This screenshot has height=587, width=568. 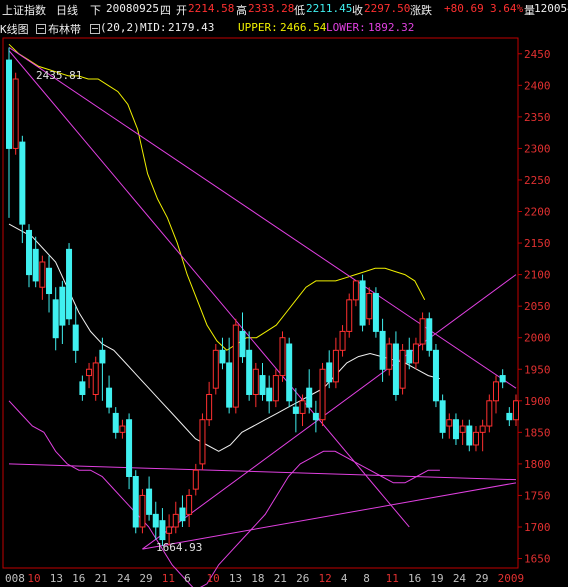 I want to click on x-tick-label: 16, so click(x=78, y=578).